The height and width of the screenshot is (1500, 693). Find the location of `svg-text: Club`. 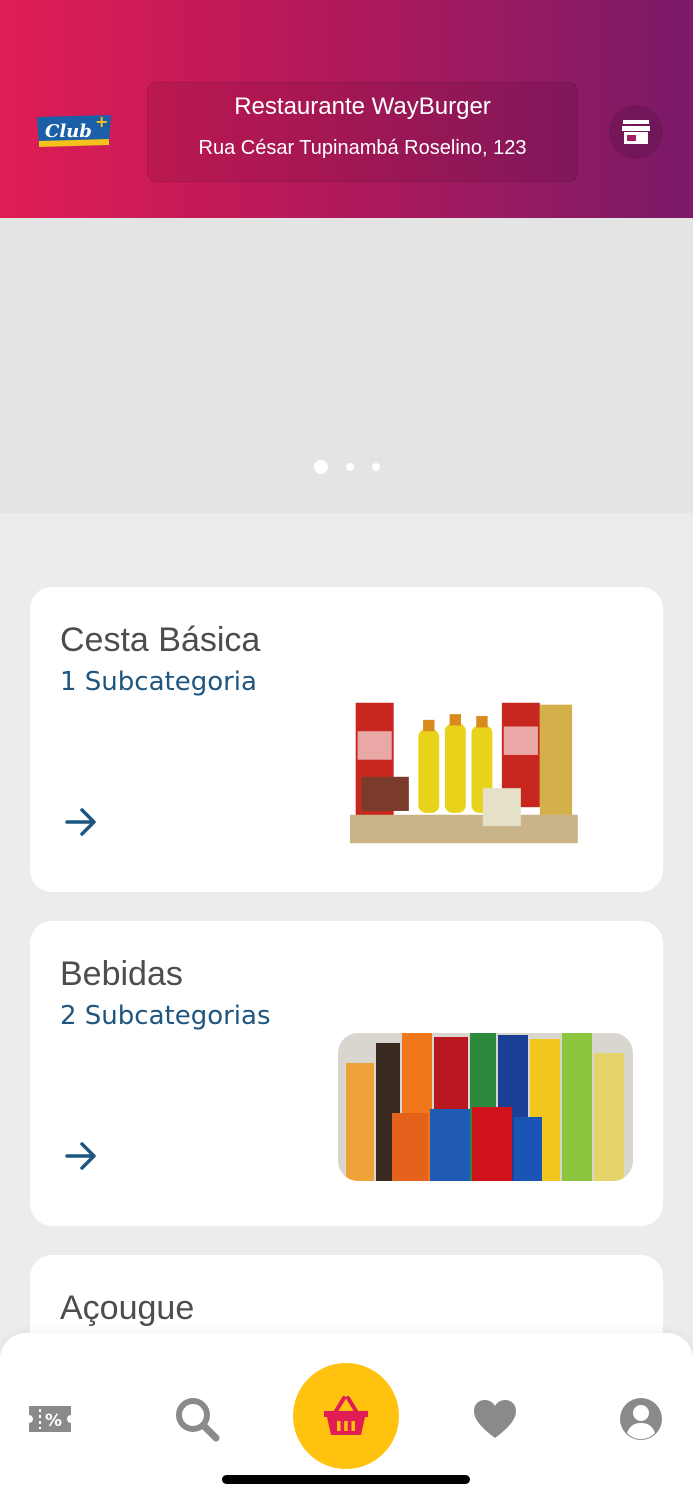

svg-text: Club is located at coordinates (68, 131).